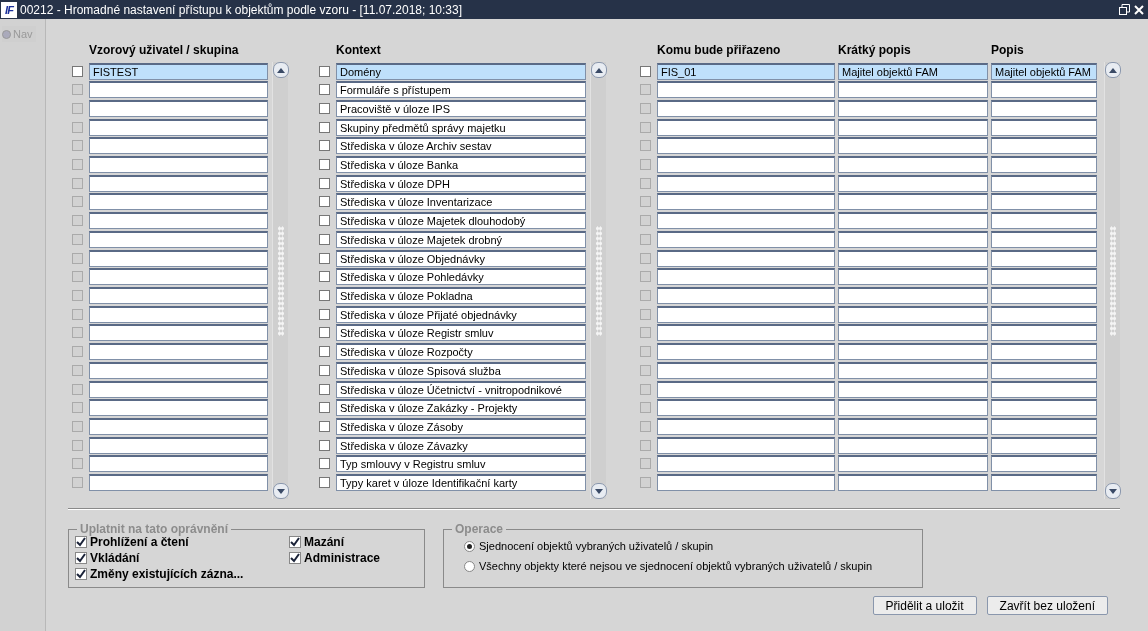 The height and width of the screenshot is (631, 1148). I want to click on context-field: Střediska v úloze Majetek drobný, so click(461, 239).